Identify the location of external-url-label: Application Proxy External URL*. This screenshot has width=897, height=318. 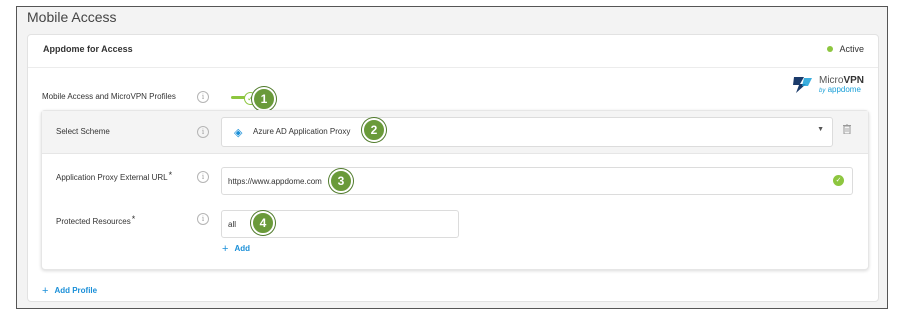
(114, 176).